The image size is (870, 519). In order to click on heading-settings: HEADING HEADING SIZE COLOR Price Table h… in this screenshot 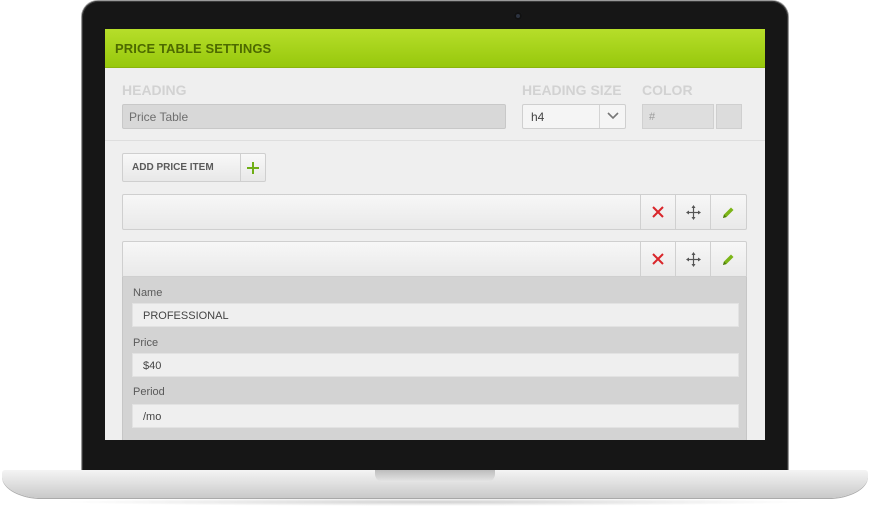, I will do `click(435, 104)`.